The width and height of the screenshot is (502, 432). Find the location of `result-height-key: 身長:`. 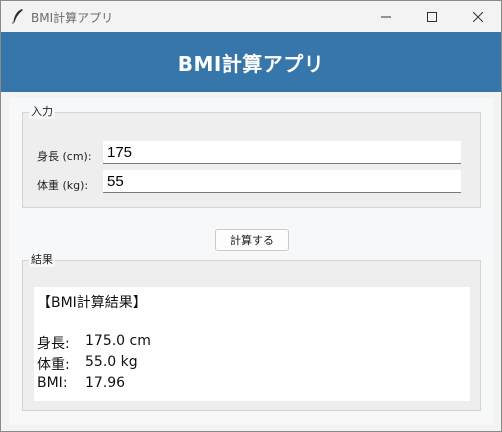

result-height-key: 身長: is located at coordinates (53, 344).